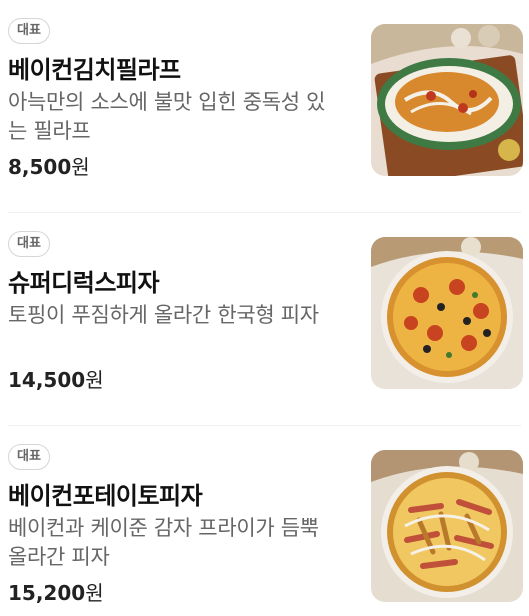 The image size is (529, 616). What do you see at coordinates (84, 283) in the screenshot?
I see `item-name: 슈퍼디럭스피자` at bounding box center [84, 283].